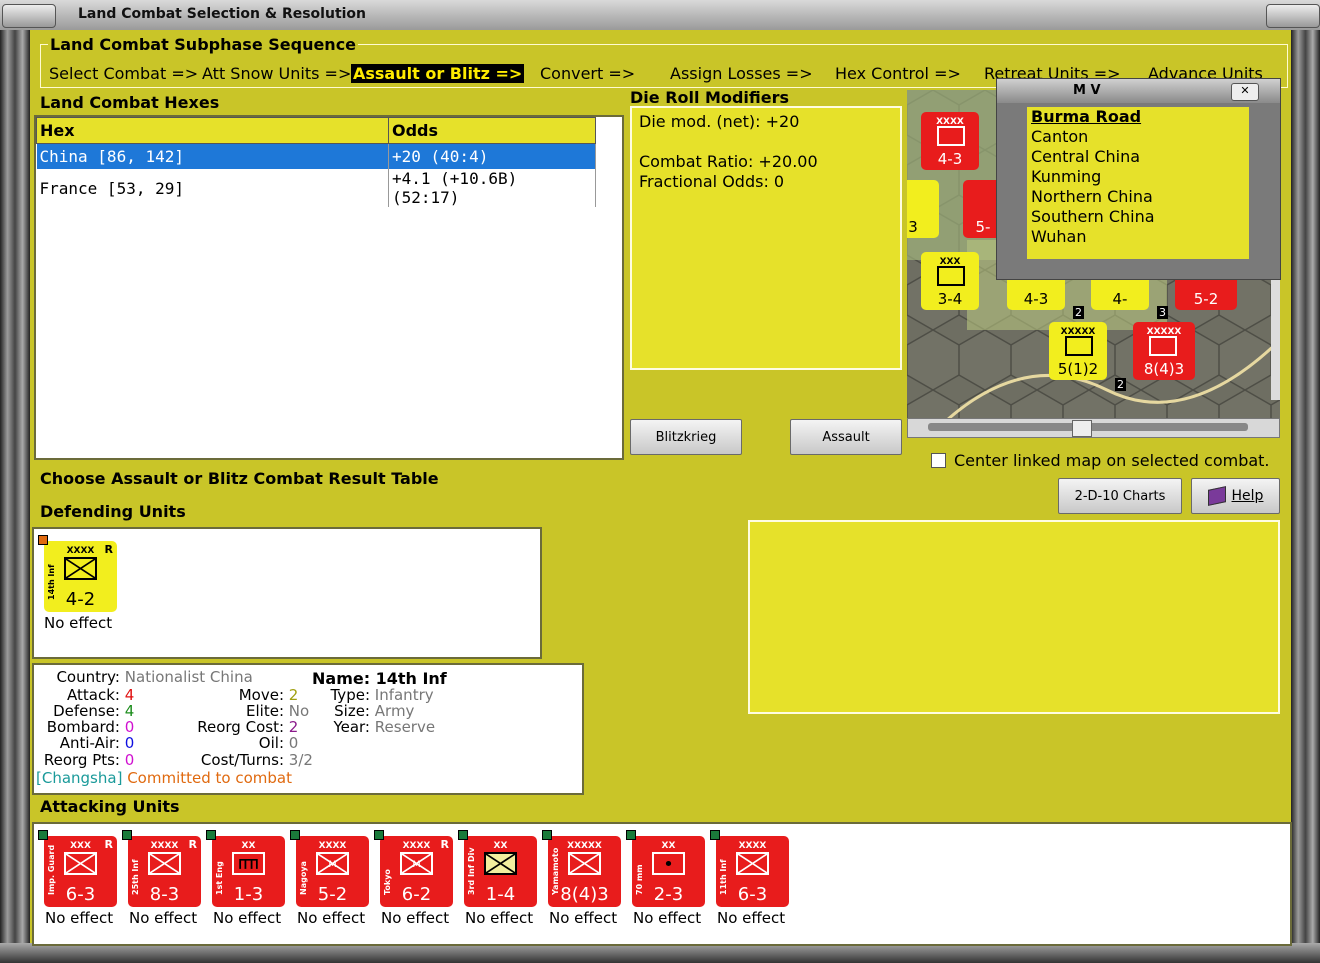  I want to click on defending-unit: XXXX R 14th Inf 4-2, so click(77, 573).